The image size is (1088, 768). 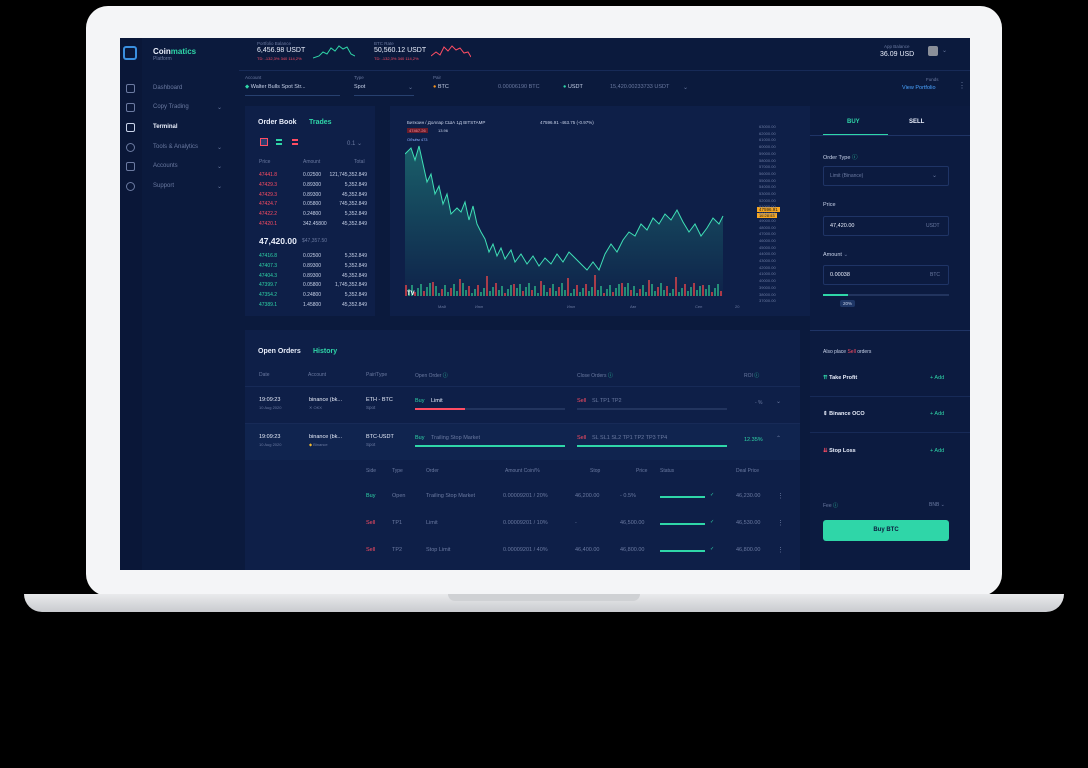 I want to click on row2-close-track, so click(x=652, y=446).